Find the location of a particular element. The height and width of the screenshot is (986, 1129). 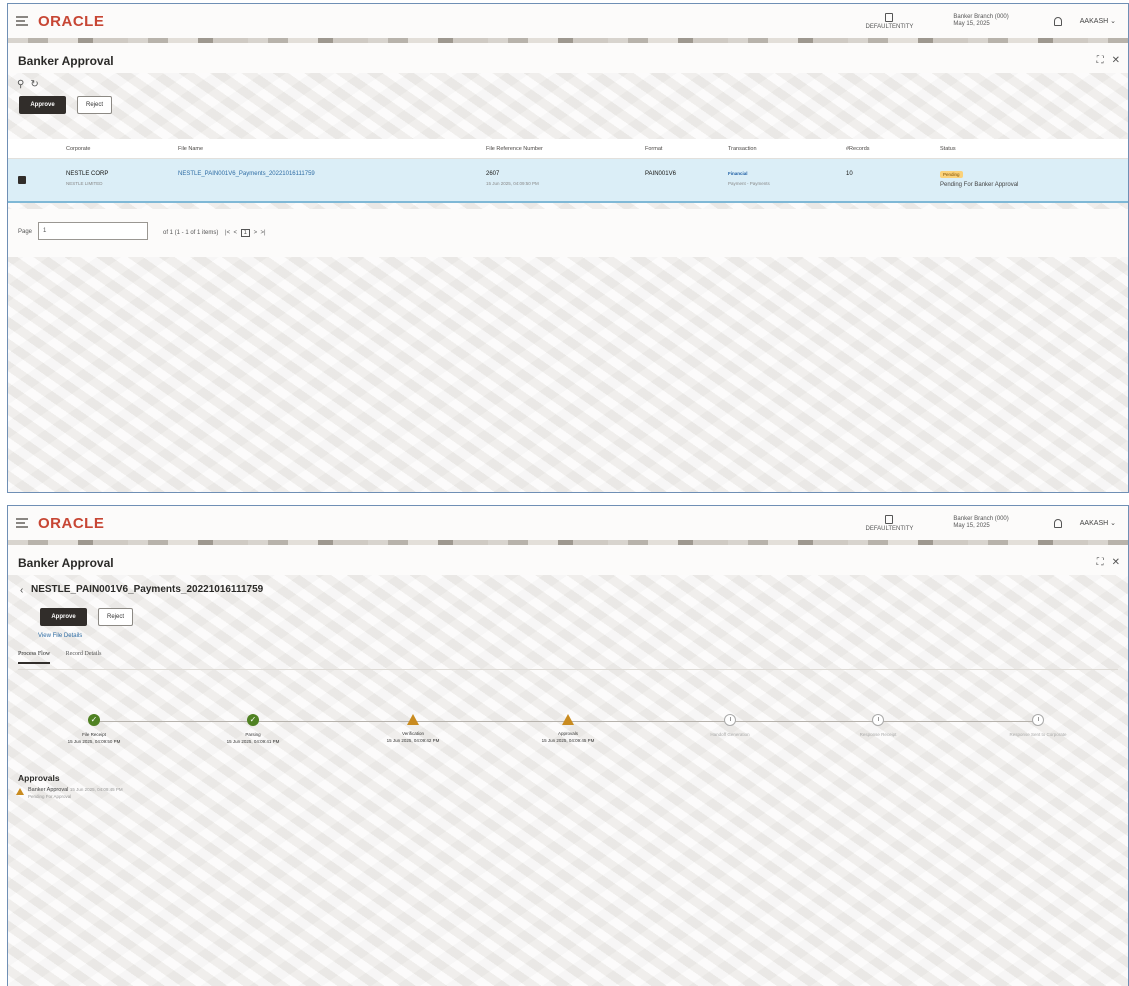

last-page-button: >| is located at coordinates (263, 233).